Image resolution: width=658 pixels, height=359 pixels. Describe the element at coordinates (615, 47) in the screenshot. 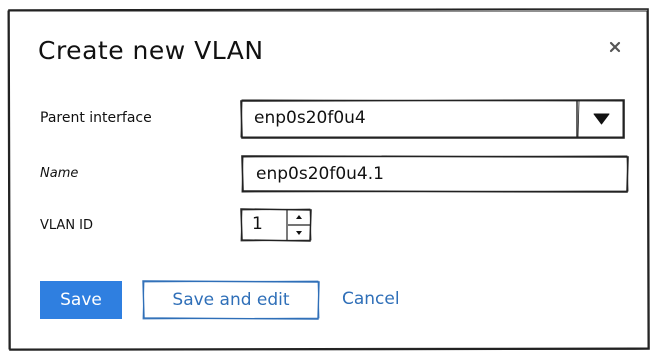

I see `close-icon` at that location.